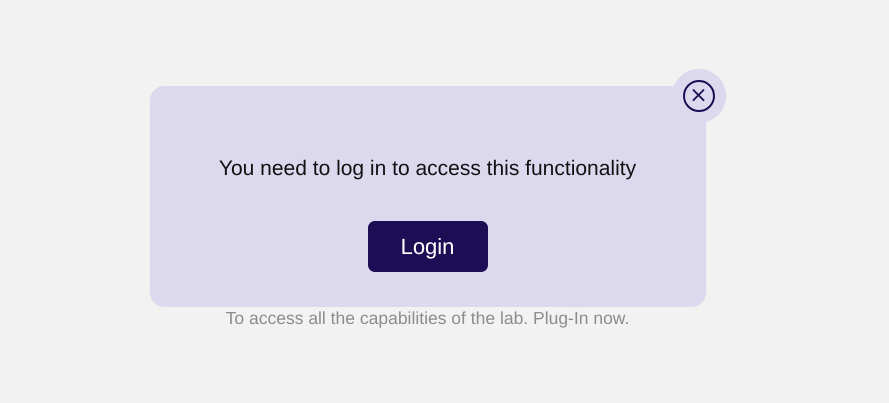  Describe the element at coordinates (428, 246) in the screenshot. I see `login-button: Login` at that location.